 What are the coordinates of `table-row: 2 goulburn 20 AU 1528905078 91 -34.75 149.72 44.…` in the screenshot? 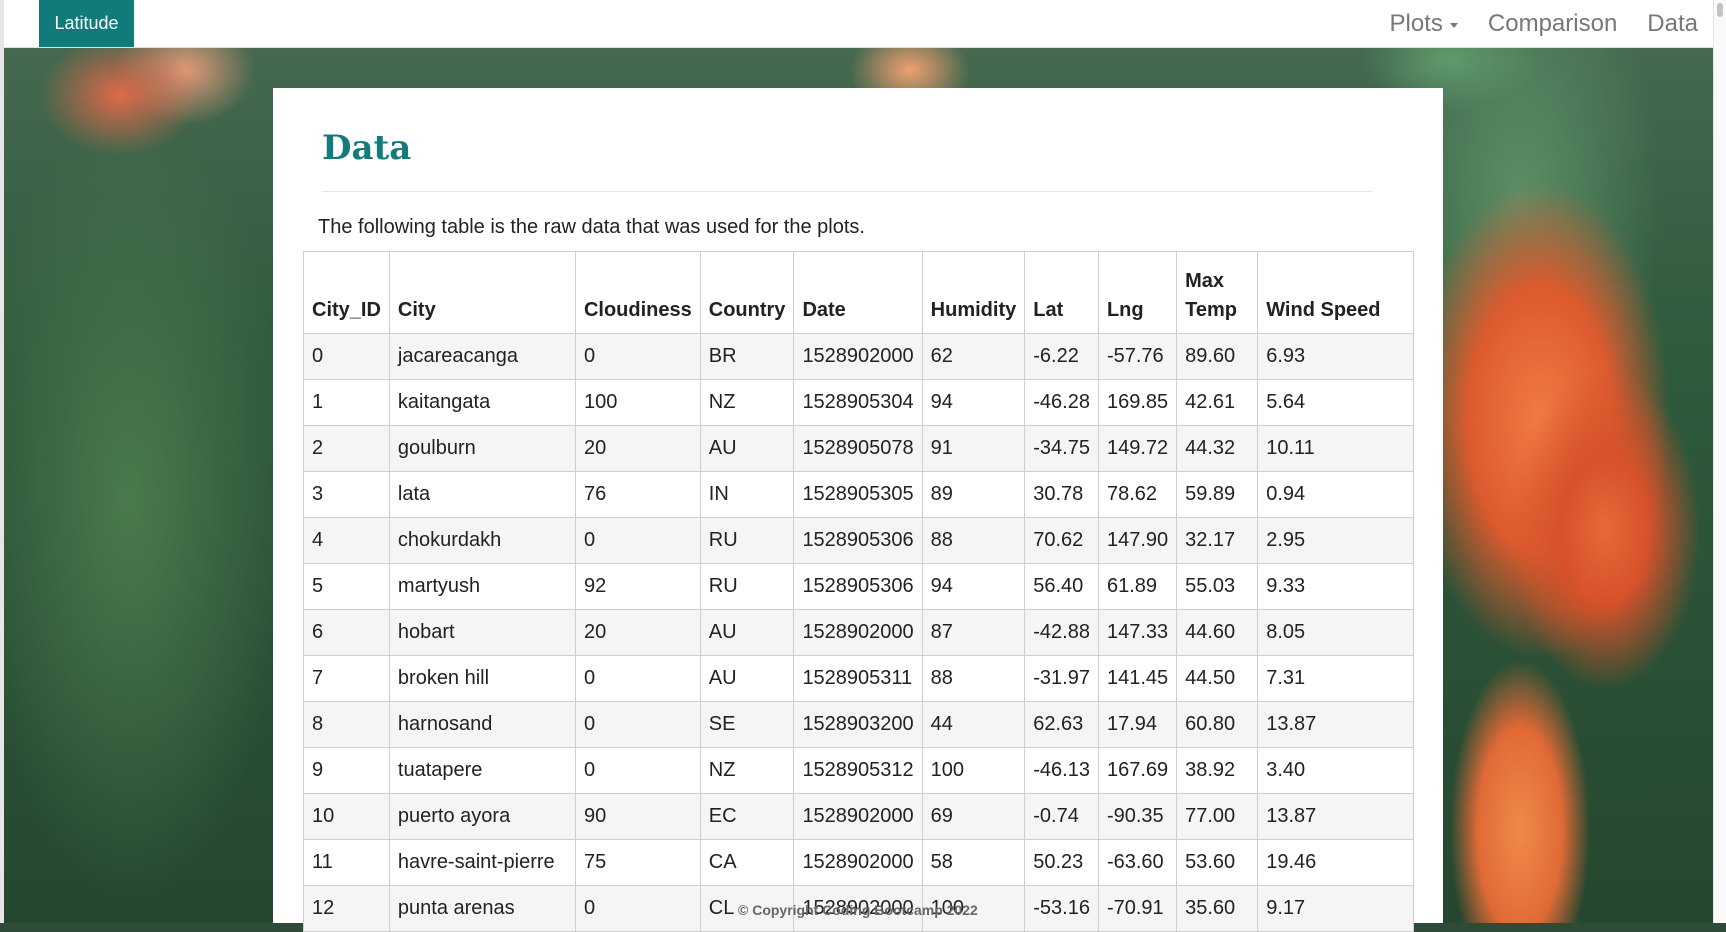 It's located at (858, 448).